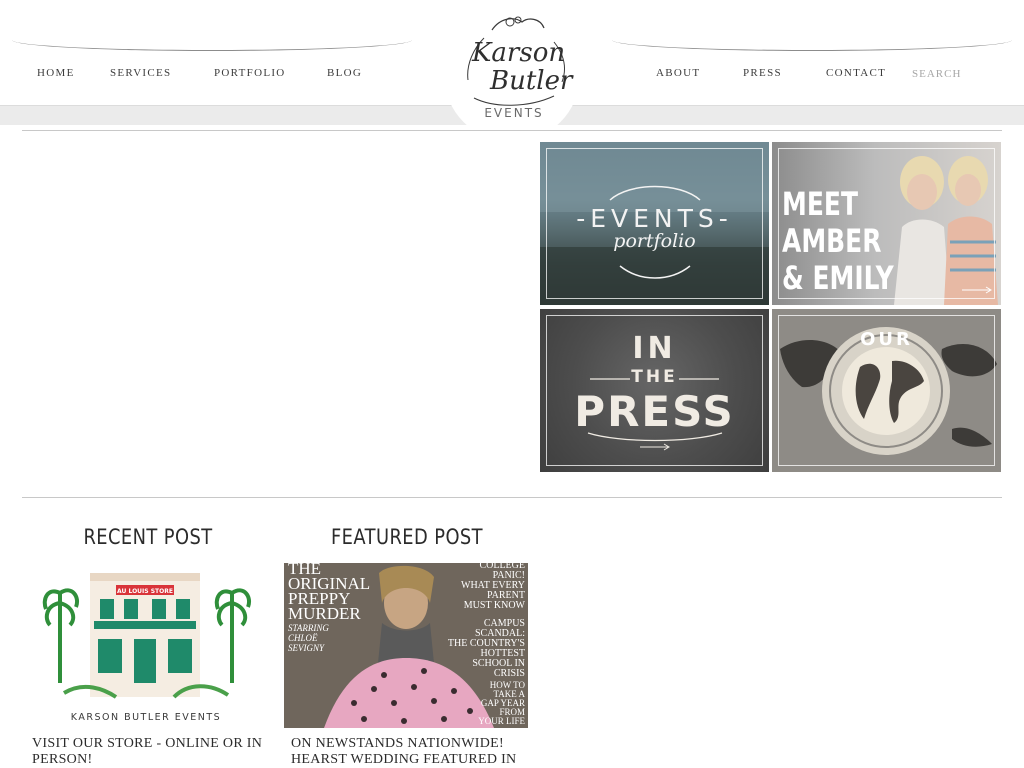 The width and height of the screenshot is (1024, 768). I want to click on magazine-headline: THE ORIGINAL PREPPY MURDER, so click(329, 593).